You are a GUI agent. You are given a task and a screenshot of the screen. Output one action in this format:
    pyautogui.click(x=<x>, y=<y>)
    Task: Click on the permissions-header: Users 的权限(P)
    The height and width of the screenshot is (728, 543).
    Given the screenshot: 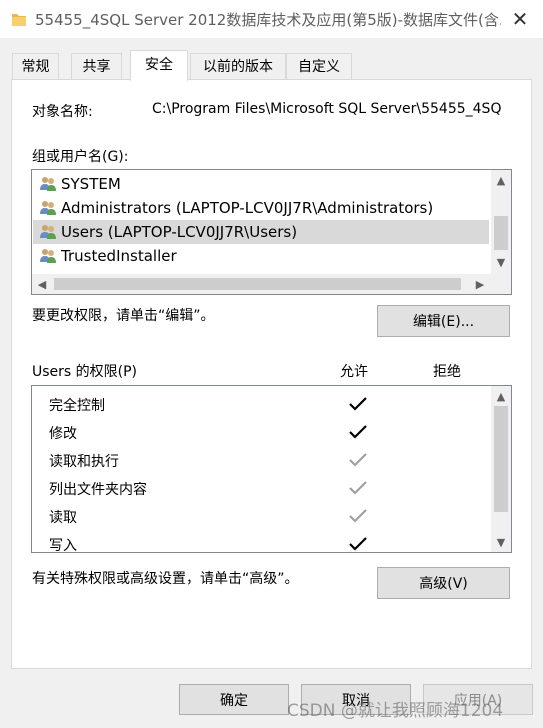 What is the action you would take?
    pyautogui.click(x=85, y=372)
    